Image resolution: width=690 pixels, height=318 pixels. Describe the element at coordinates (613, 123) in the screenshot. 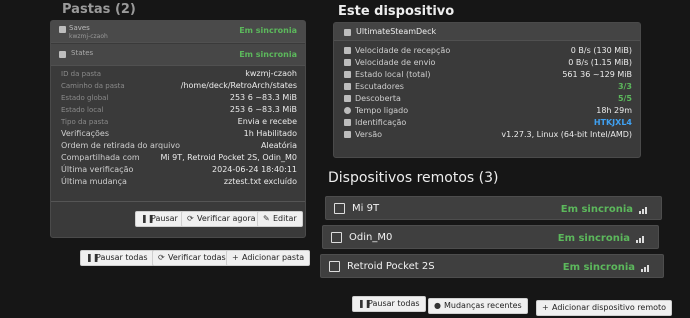

I see `device-id-link: HTKJXL4` at that location.